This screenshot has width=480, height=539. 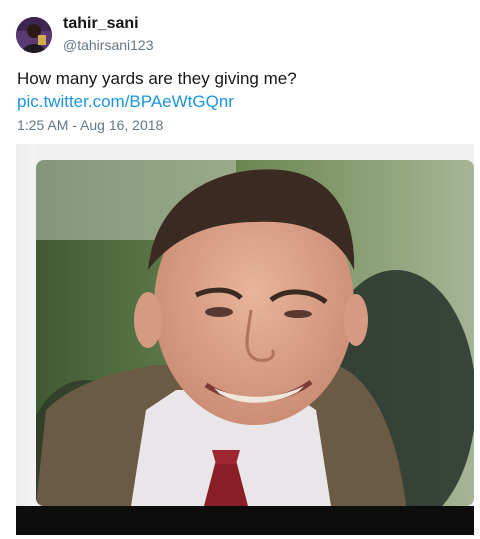 I want to click on username: @tahirsani123, so click(x=108, y=45).